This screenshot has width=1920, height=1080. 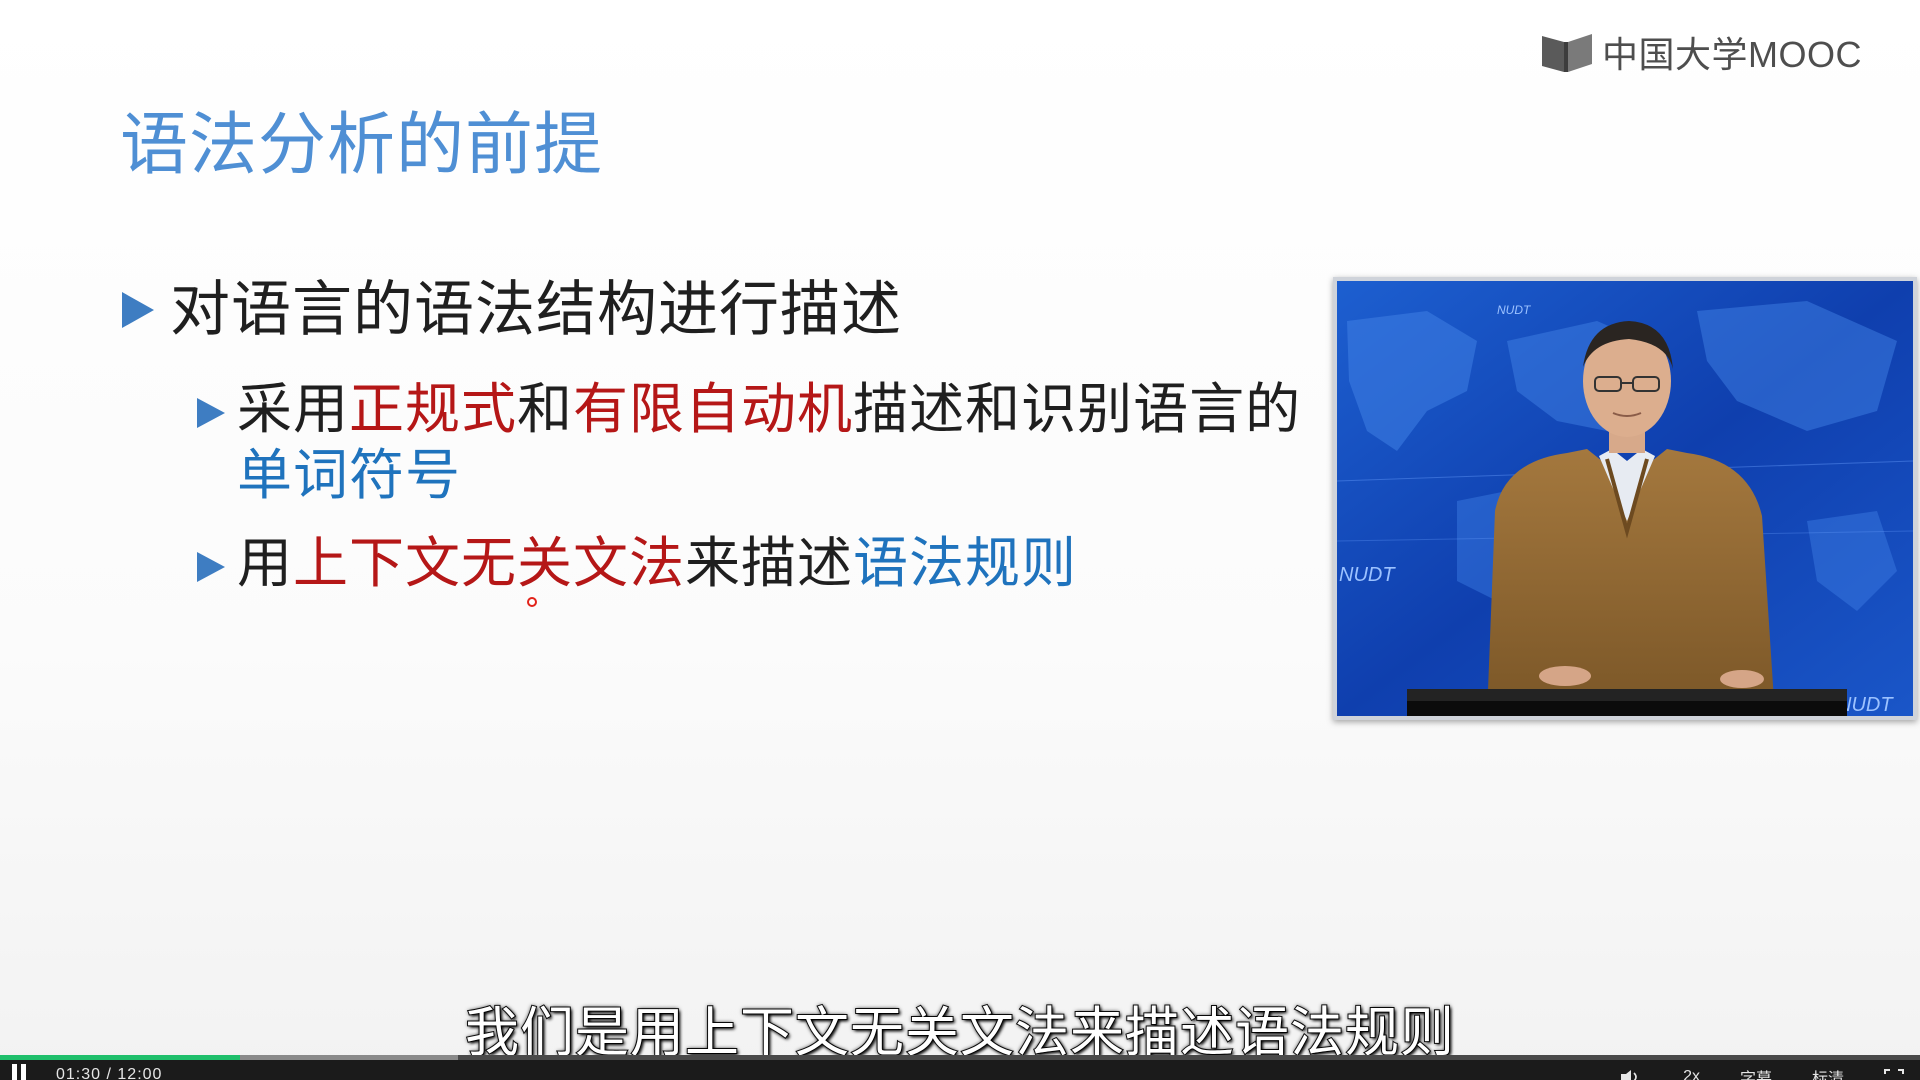 I want to click on bullet2-token-term: 单词符号, so click(x=349, y=475).